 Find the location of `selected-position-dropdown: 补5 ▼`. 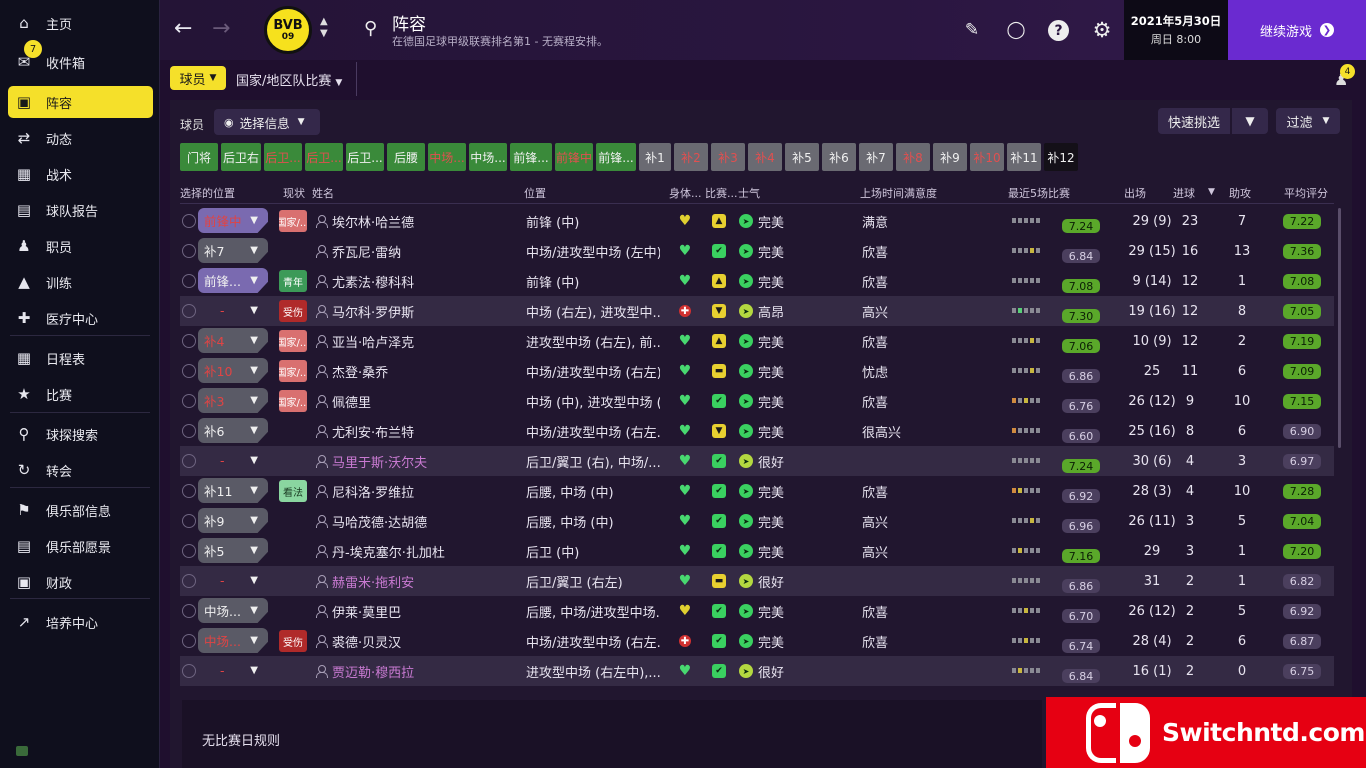

selected-position-dropdown: 补5 ▼ is located at coordinates (233, 550).